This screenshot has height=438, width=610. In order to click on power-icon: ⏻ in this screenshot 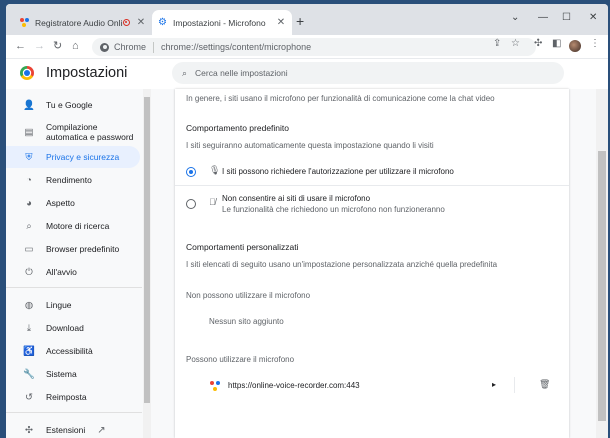, I will do `click(29, 272)`.